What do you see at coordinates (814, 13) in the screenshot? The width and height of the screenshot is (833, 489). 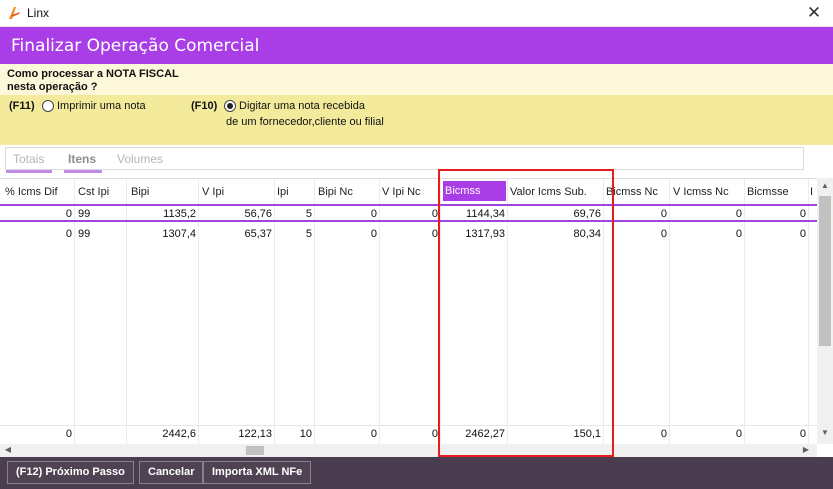 I see `close-icon: ✕` at bounding box center [814, 13].